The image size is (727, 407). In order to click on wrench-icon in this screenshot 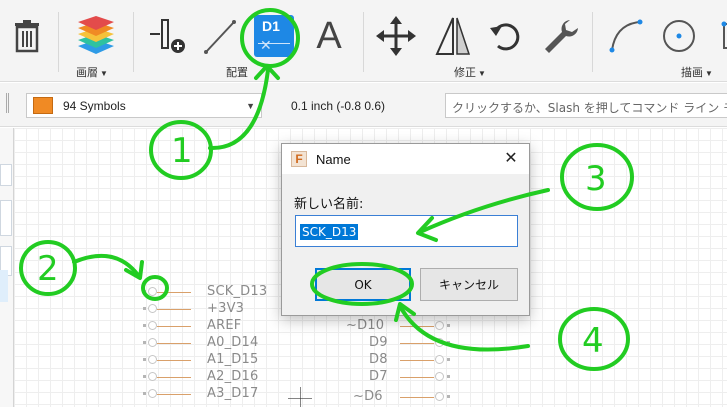, I will do `click(561, 36)`.